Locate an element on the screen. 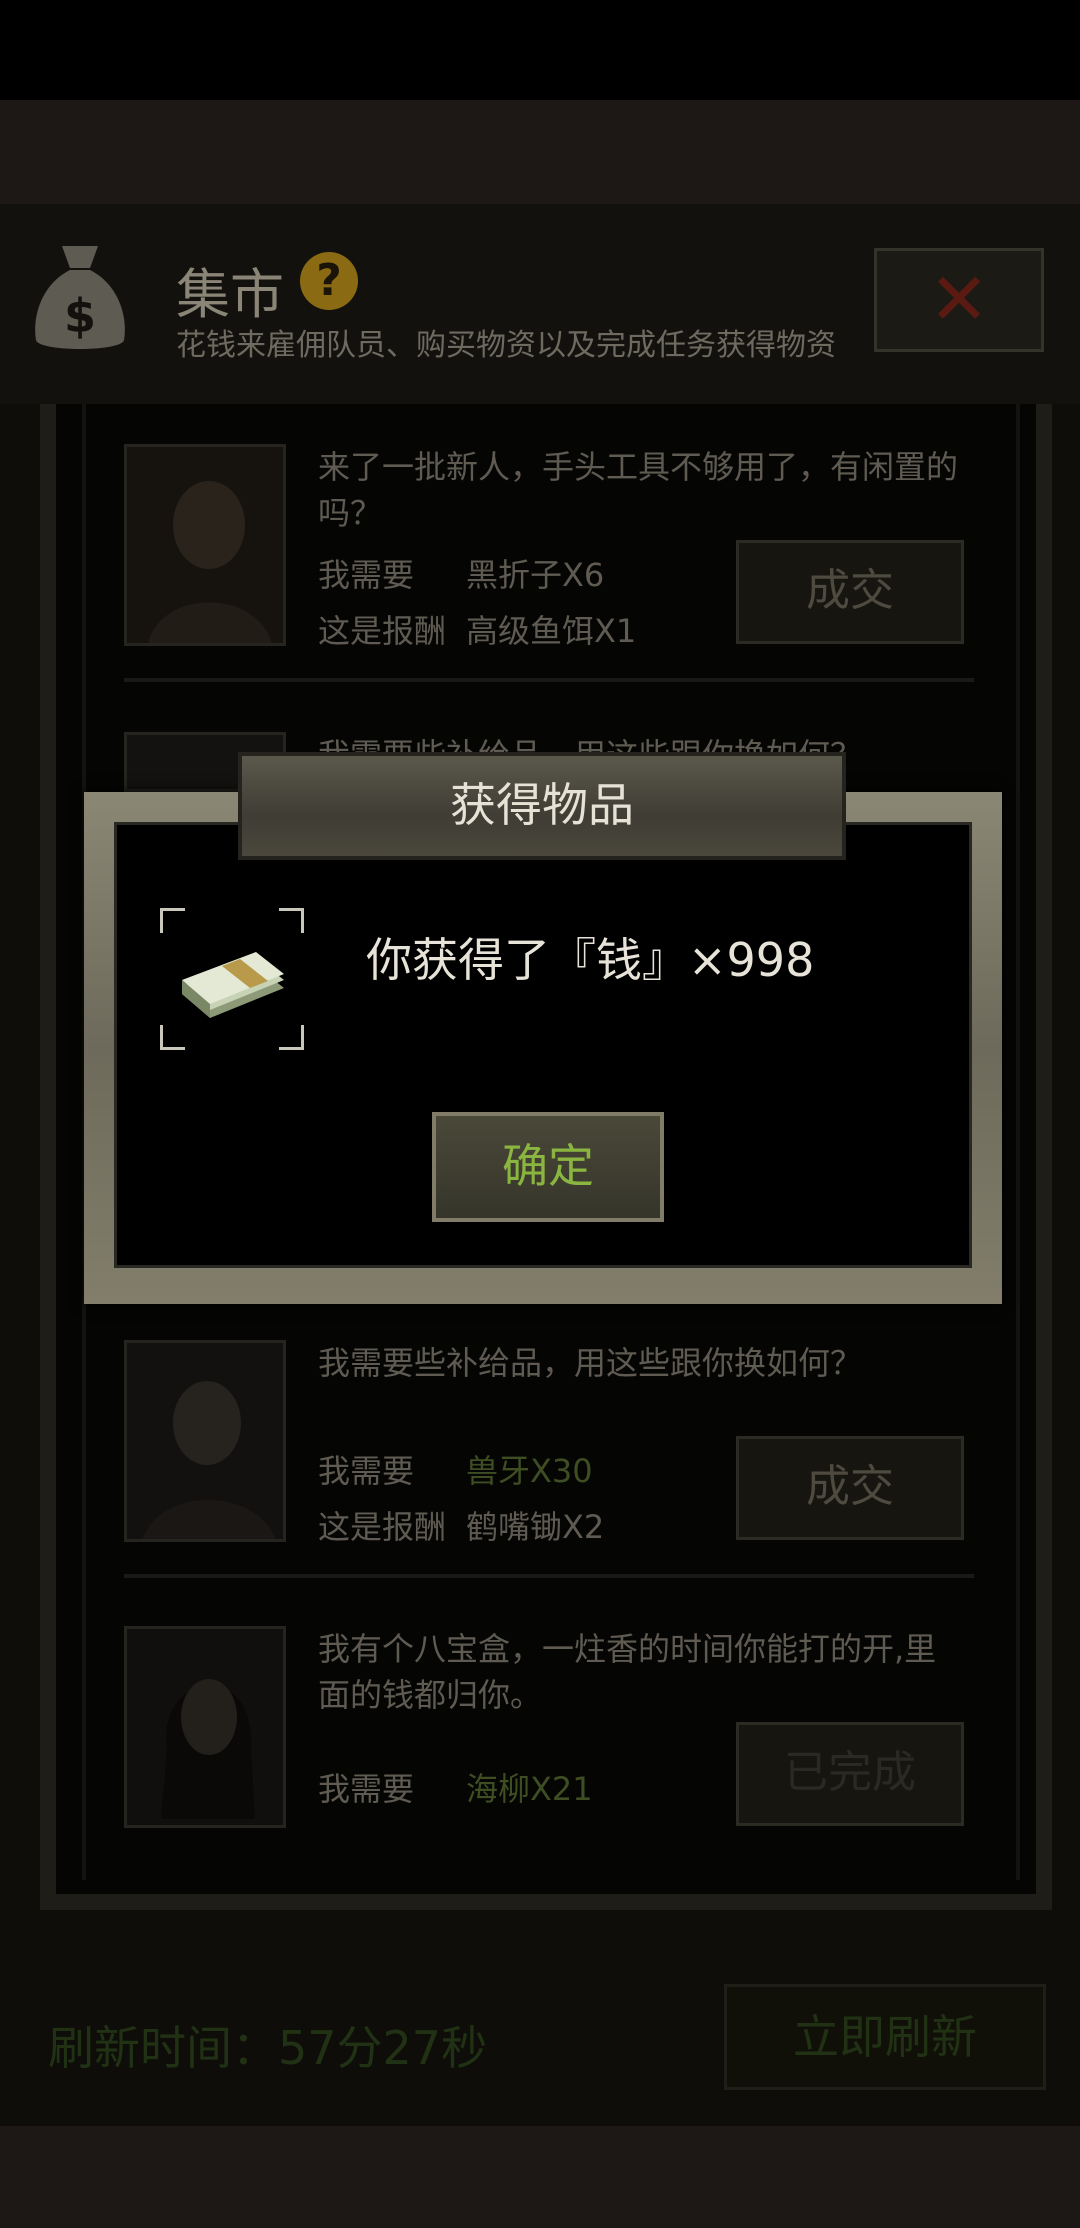 This screenshot has height=2228, width=1080. reward-row: 这是报酬 高级鱼饵X1 is located at coordinates (477, 629).